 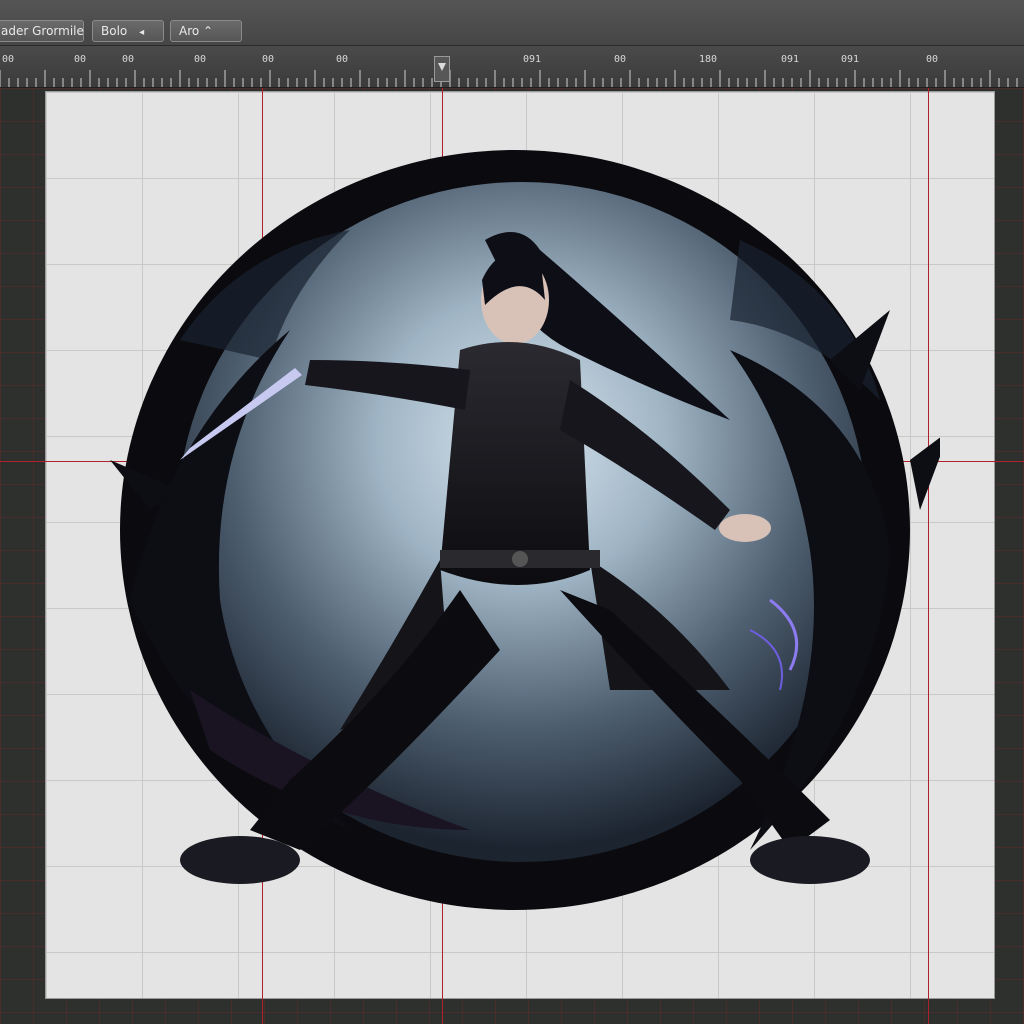 What do you see at coordinates (509, 78) in the screenshot?
I see `ruler-ticks` at bounding box center [509, 78].